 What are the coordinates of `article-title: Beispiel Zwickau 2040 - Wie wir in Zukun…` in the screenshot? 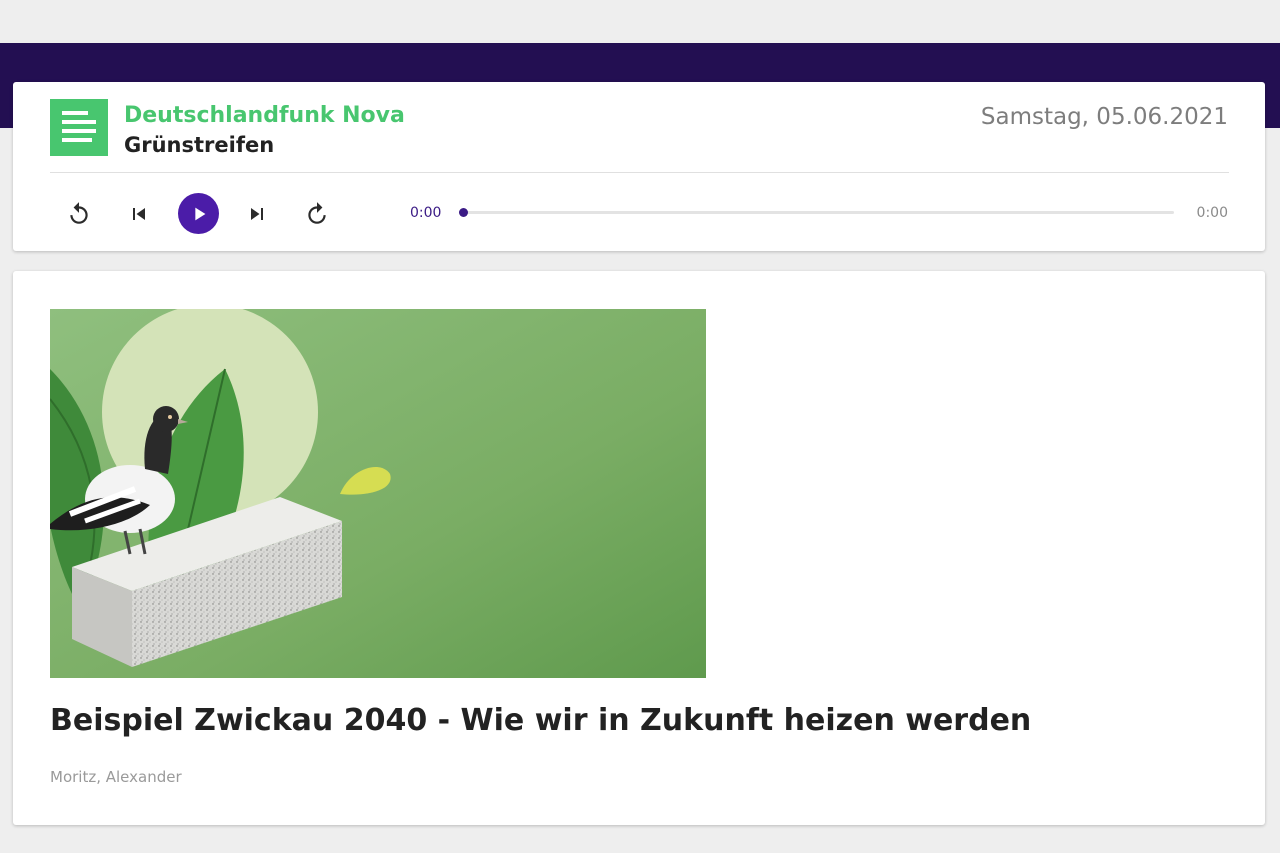 It's located at (540, 720).